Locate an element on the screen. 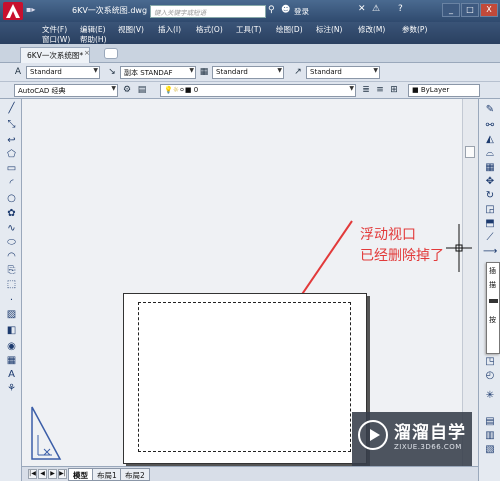  scrollbar-thumb is located at coordinates (470, 152).